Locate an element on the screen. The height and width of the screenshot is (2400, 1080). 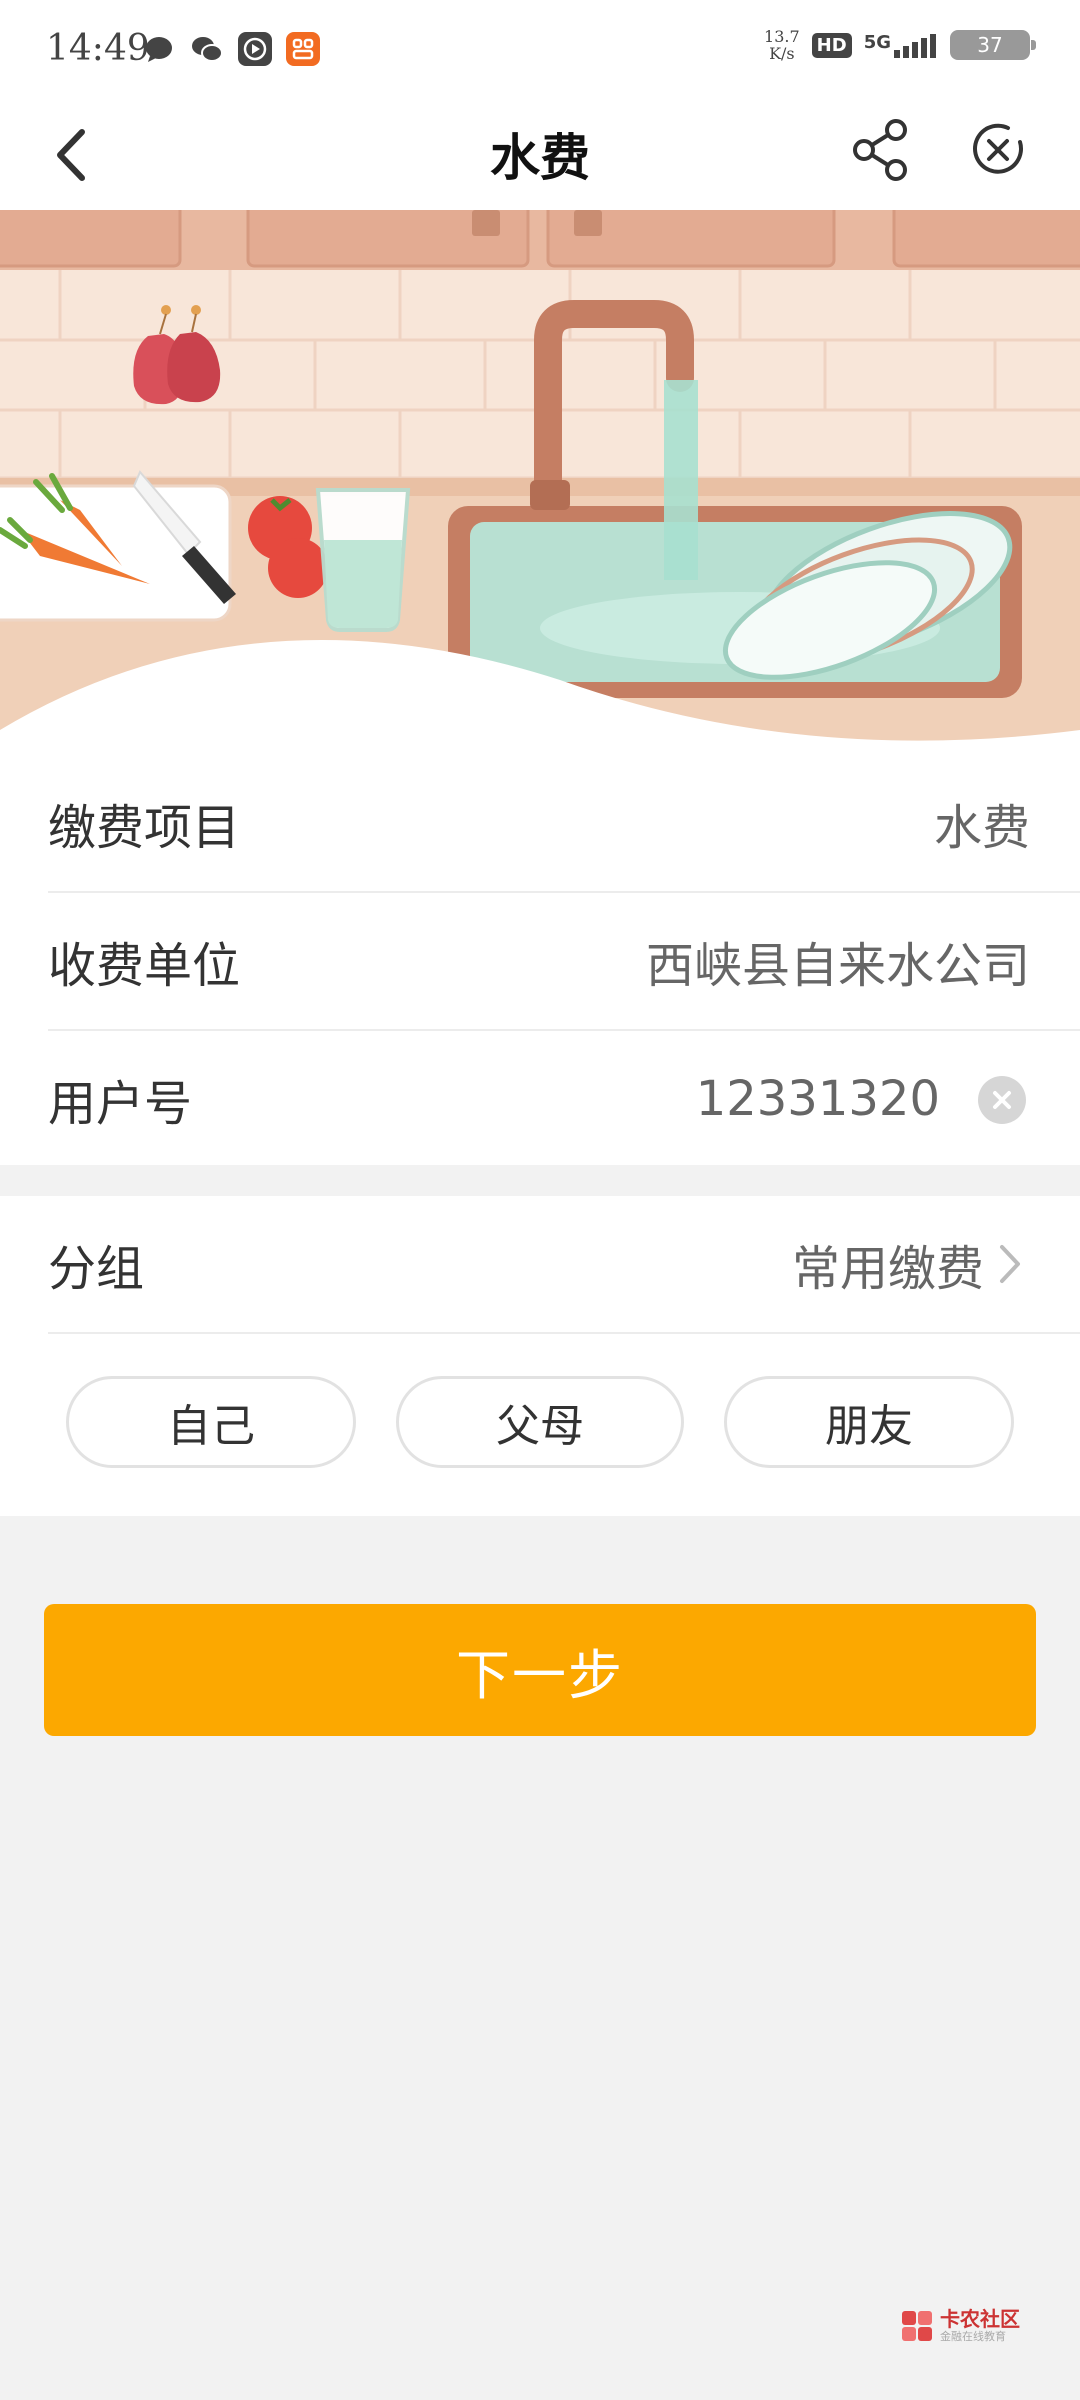
next-button: 下一步 is located at coordinates (540, 1670).